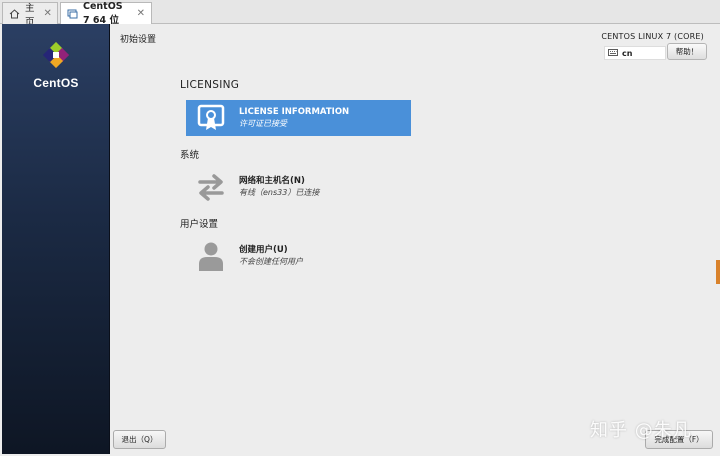  I want to click on create-user-spoke: 创建用户(U) 不会创建任何用户, so click(298, 256).